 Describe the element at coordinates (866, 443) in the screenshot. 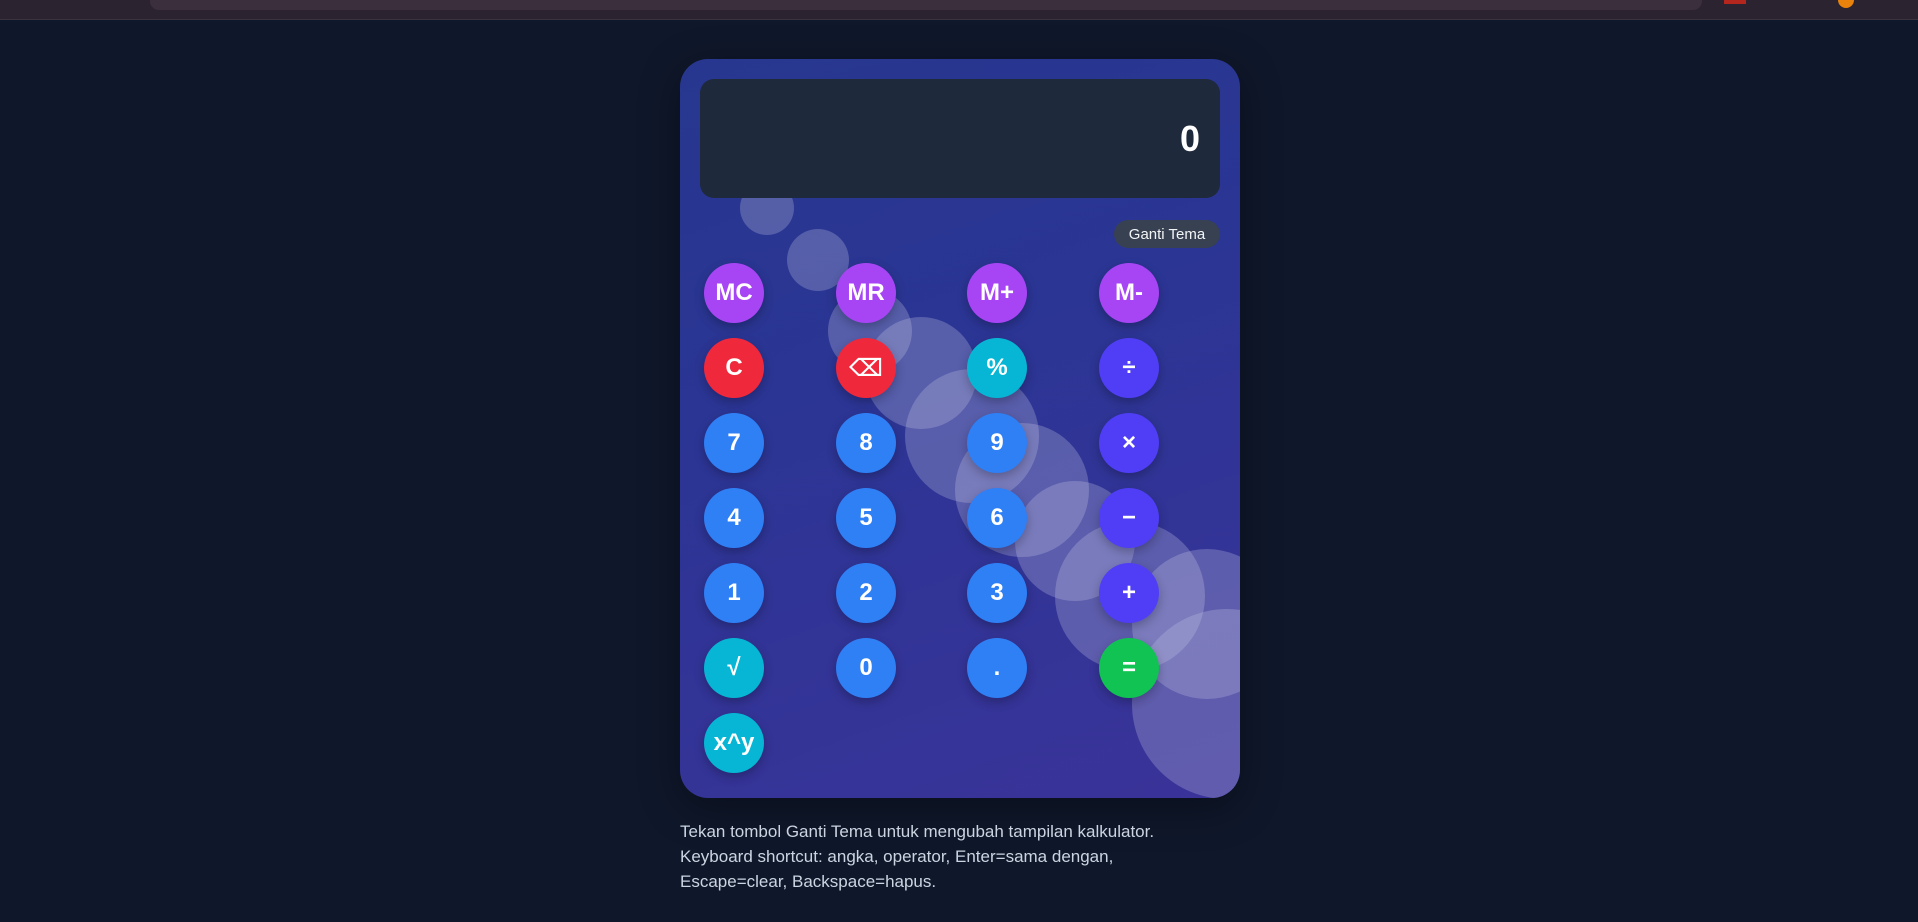

I see `digit-8-button: 8` at that location.